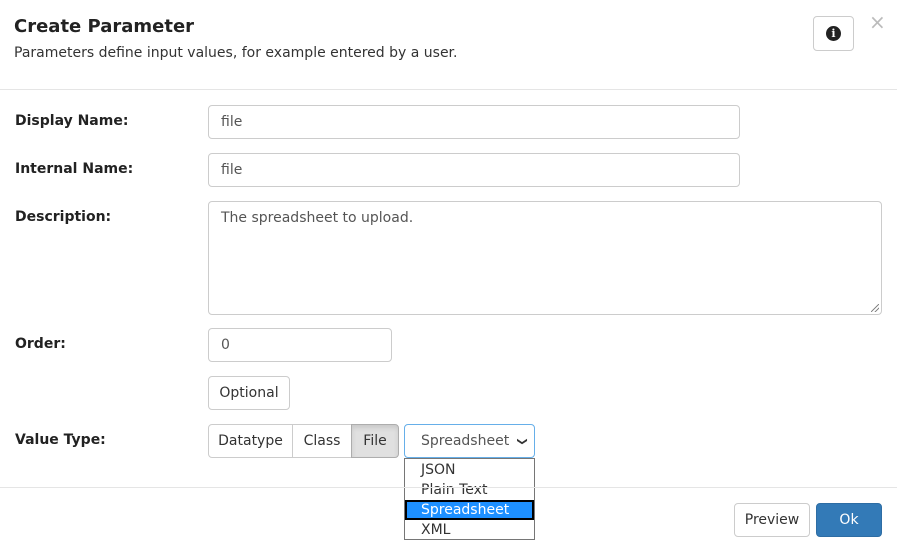 This screenshot has height=551, width=897. I want to click on internal-name-label: Internal Name:, so click(74, 169).